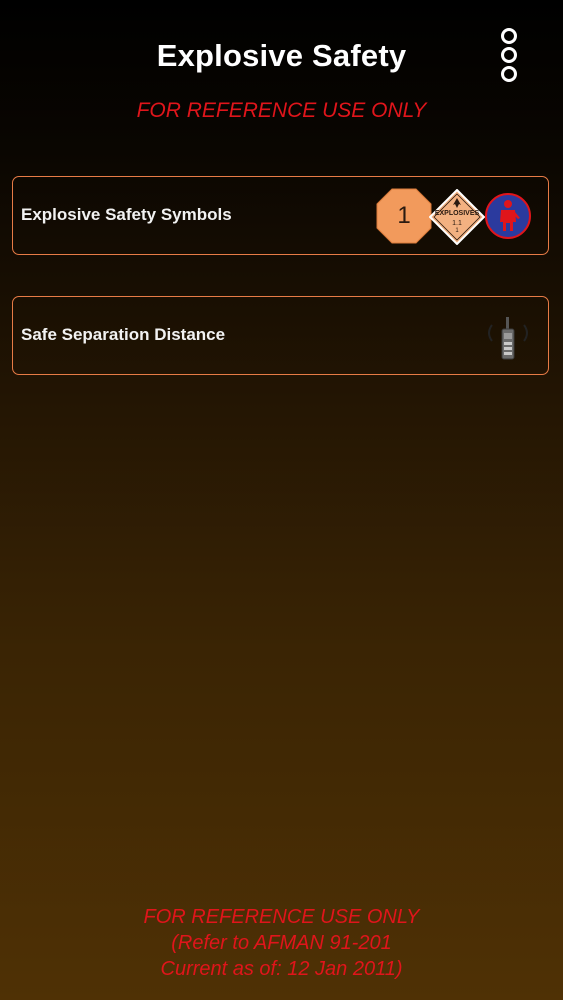  I want to click on octagon-number: 1, so click(404, 215).